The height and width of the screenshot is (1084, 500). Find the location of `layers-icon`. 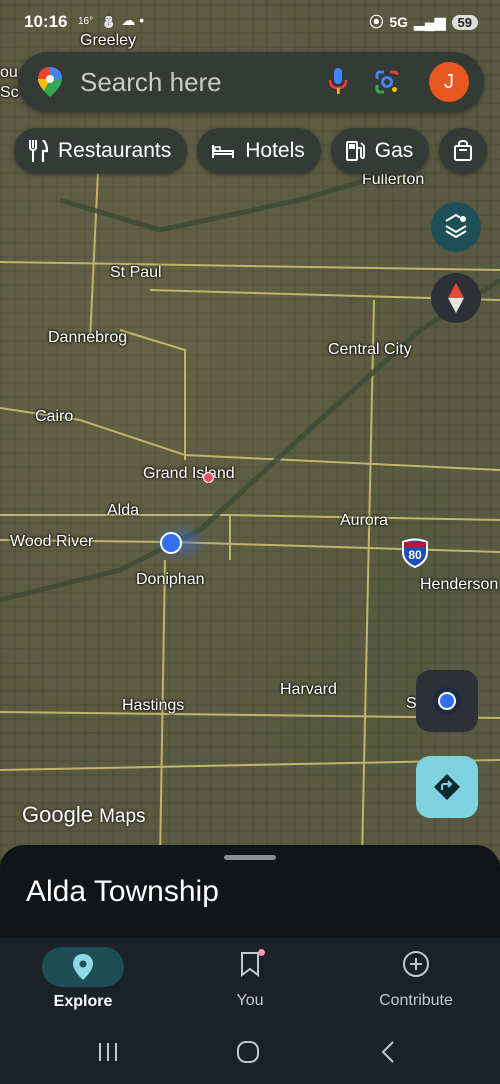

layers-icon is located at coordinates (456, 226).